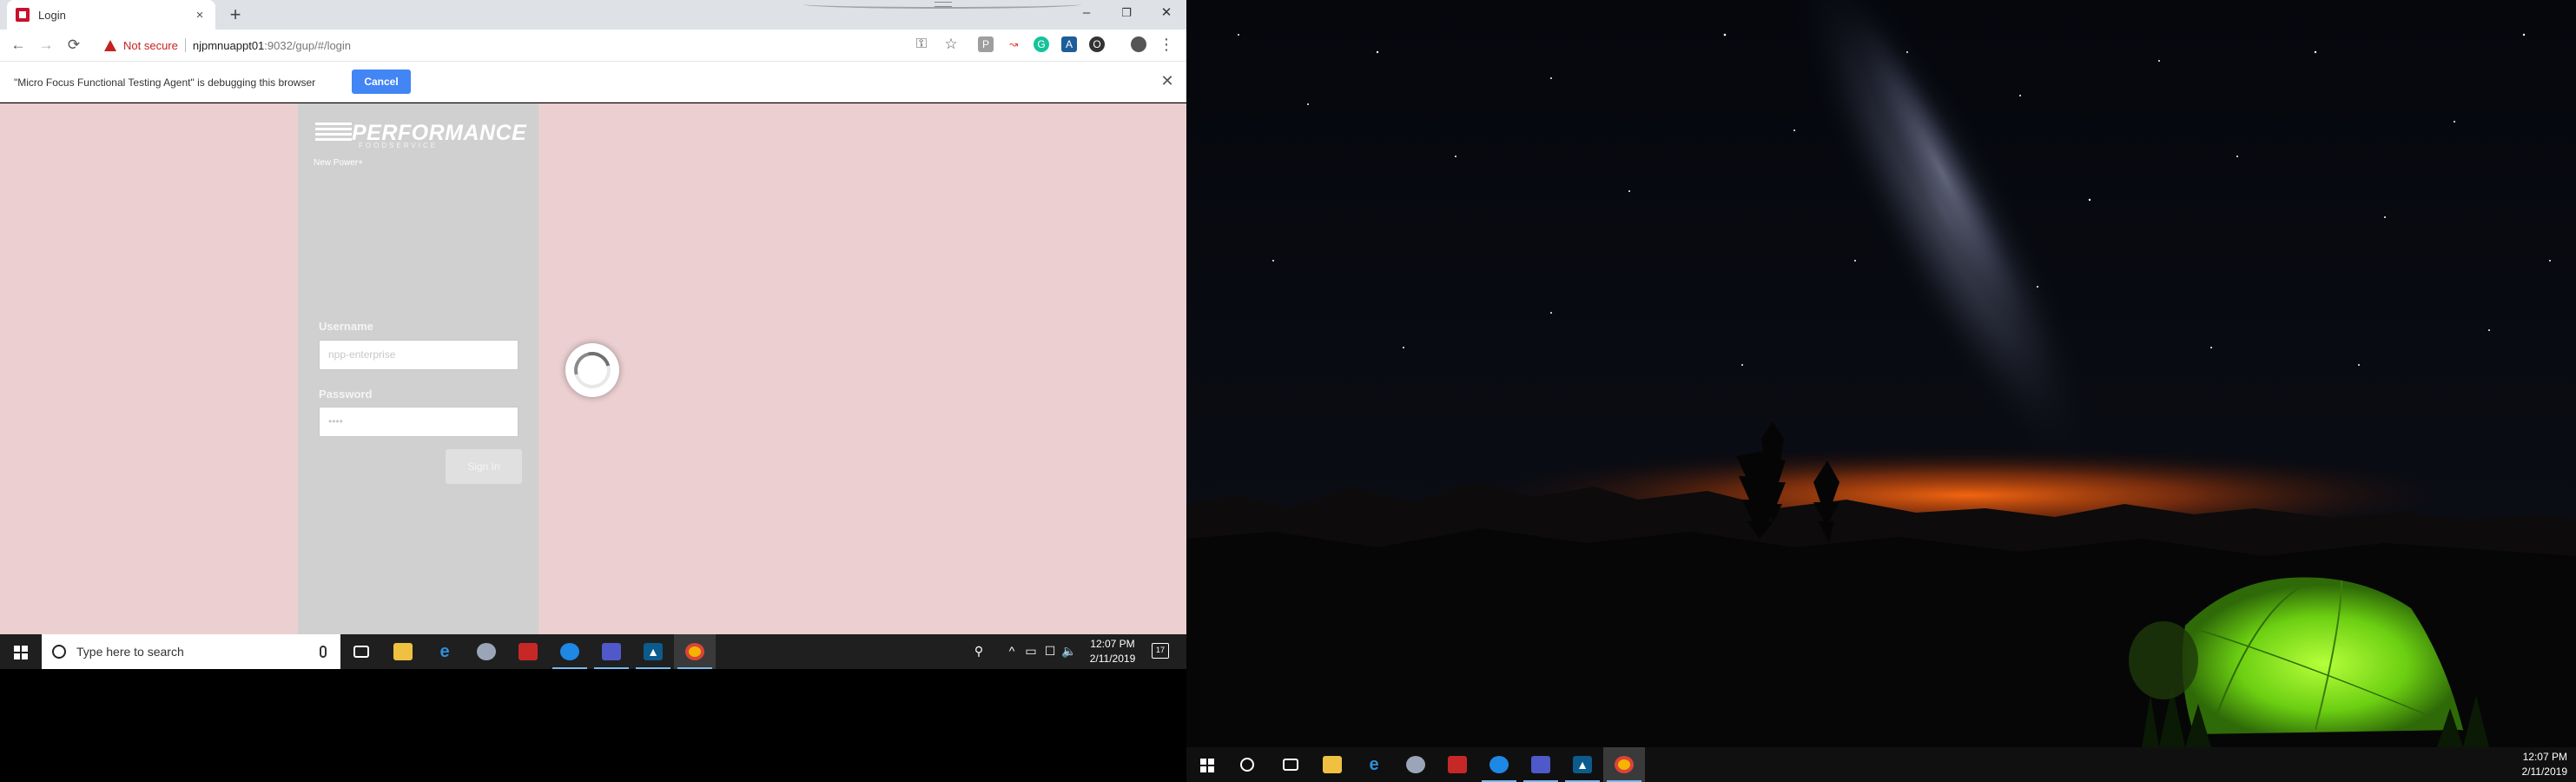 The image size is (2576, 782). I want to click on extension-arrow-icon: ↝, so click(1013, 44).